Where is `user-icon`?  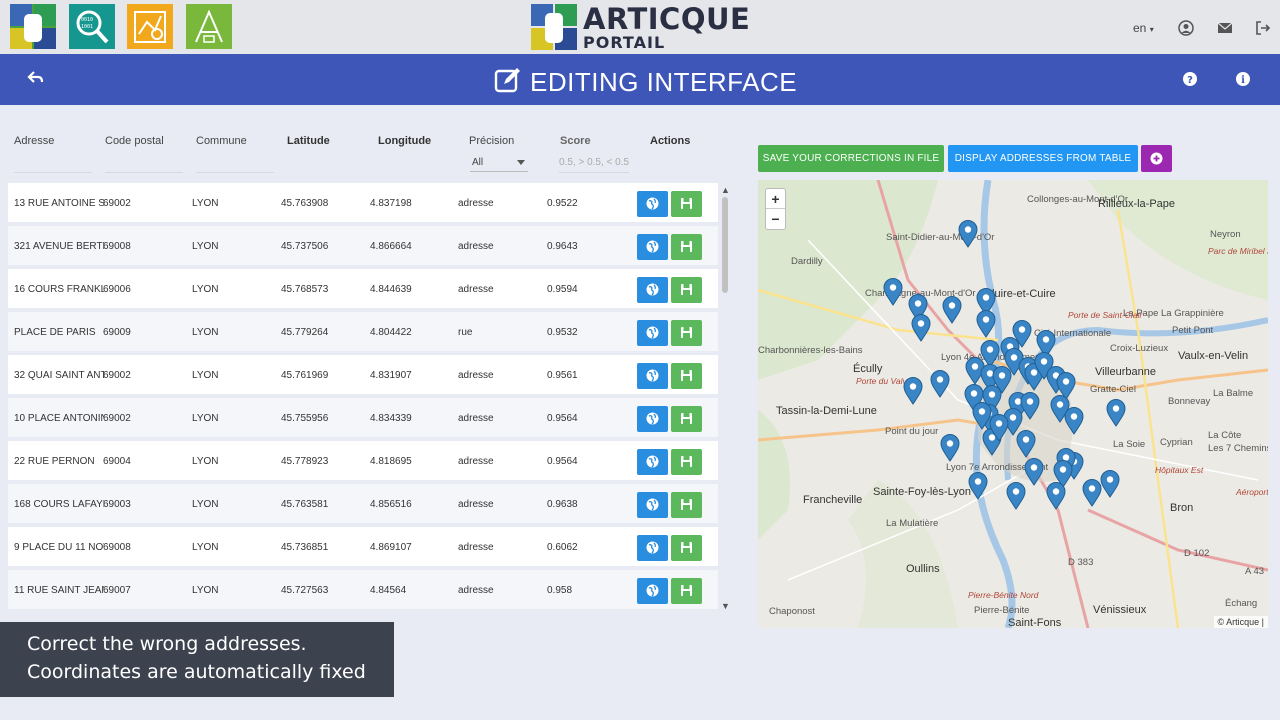
user-icon is located at coordinates (1186, 28).